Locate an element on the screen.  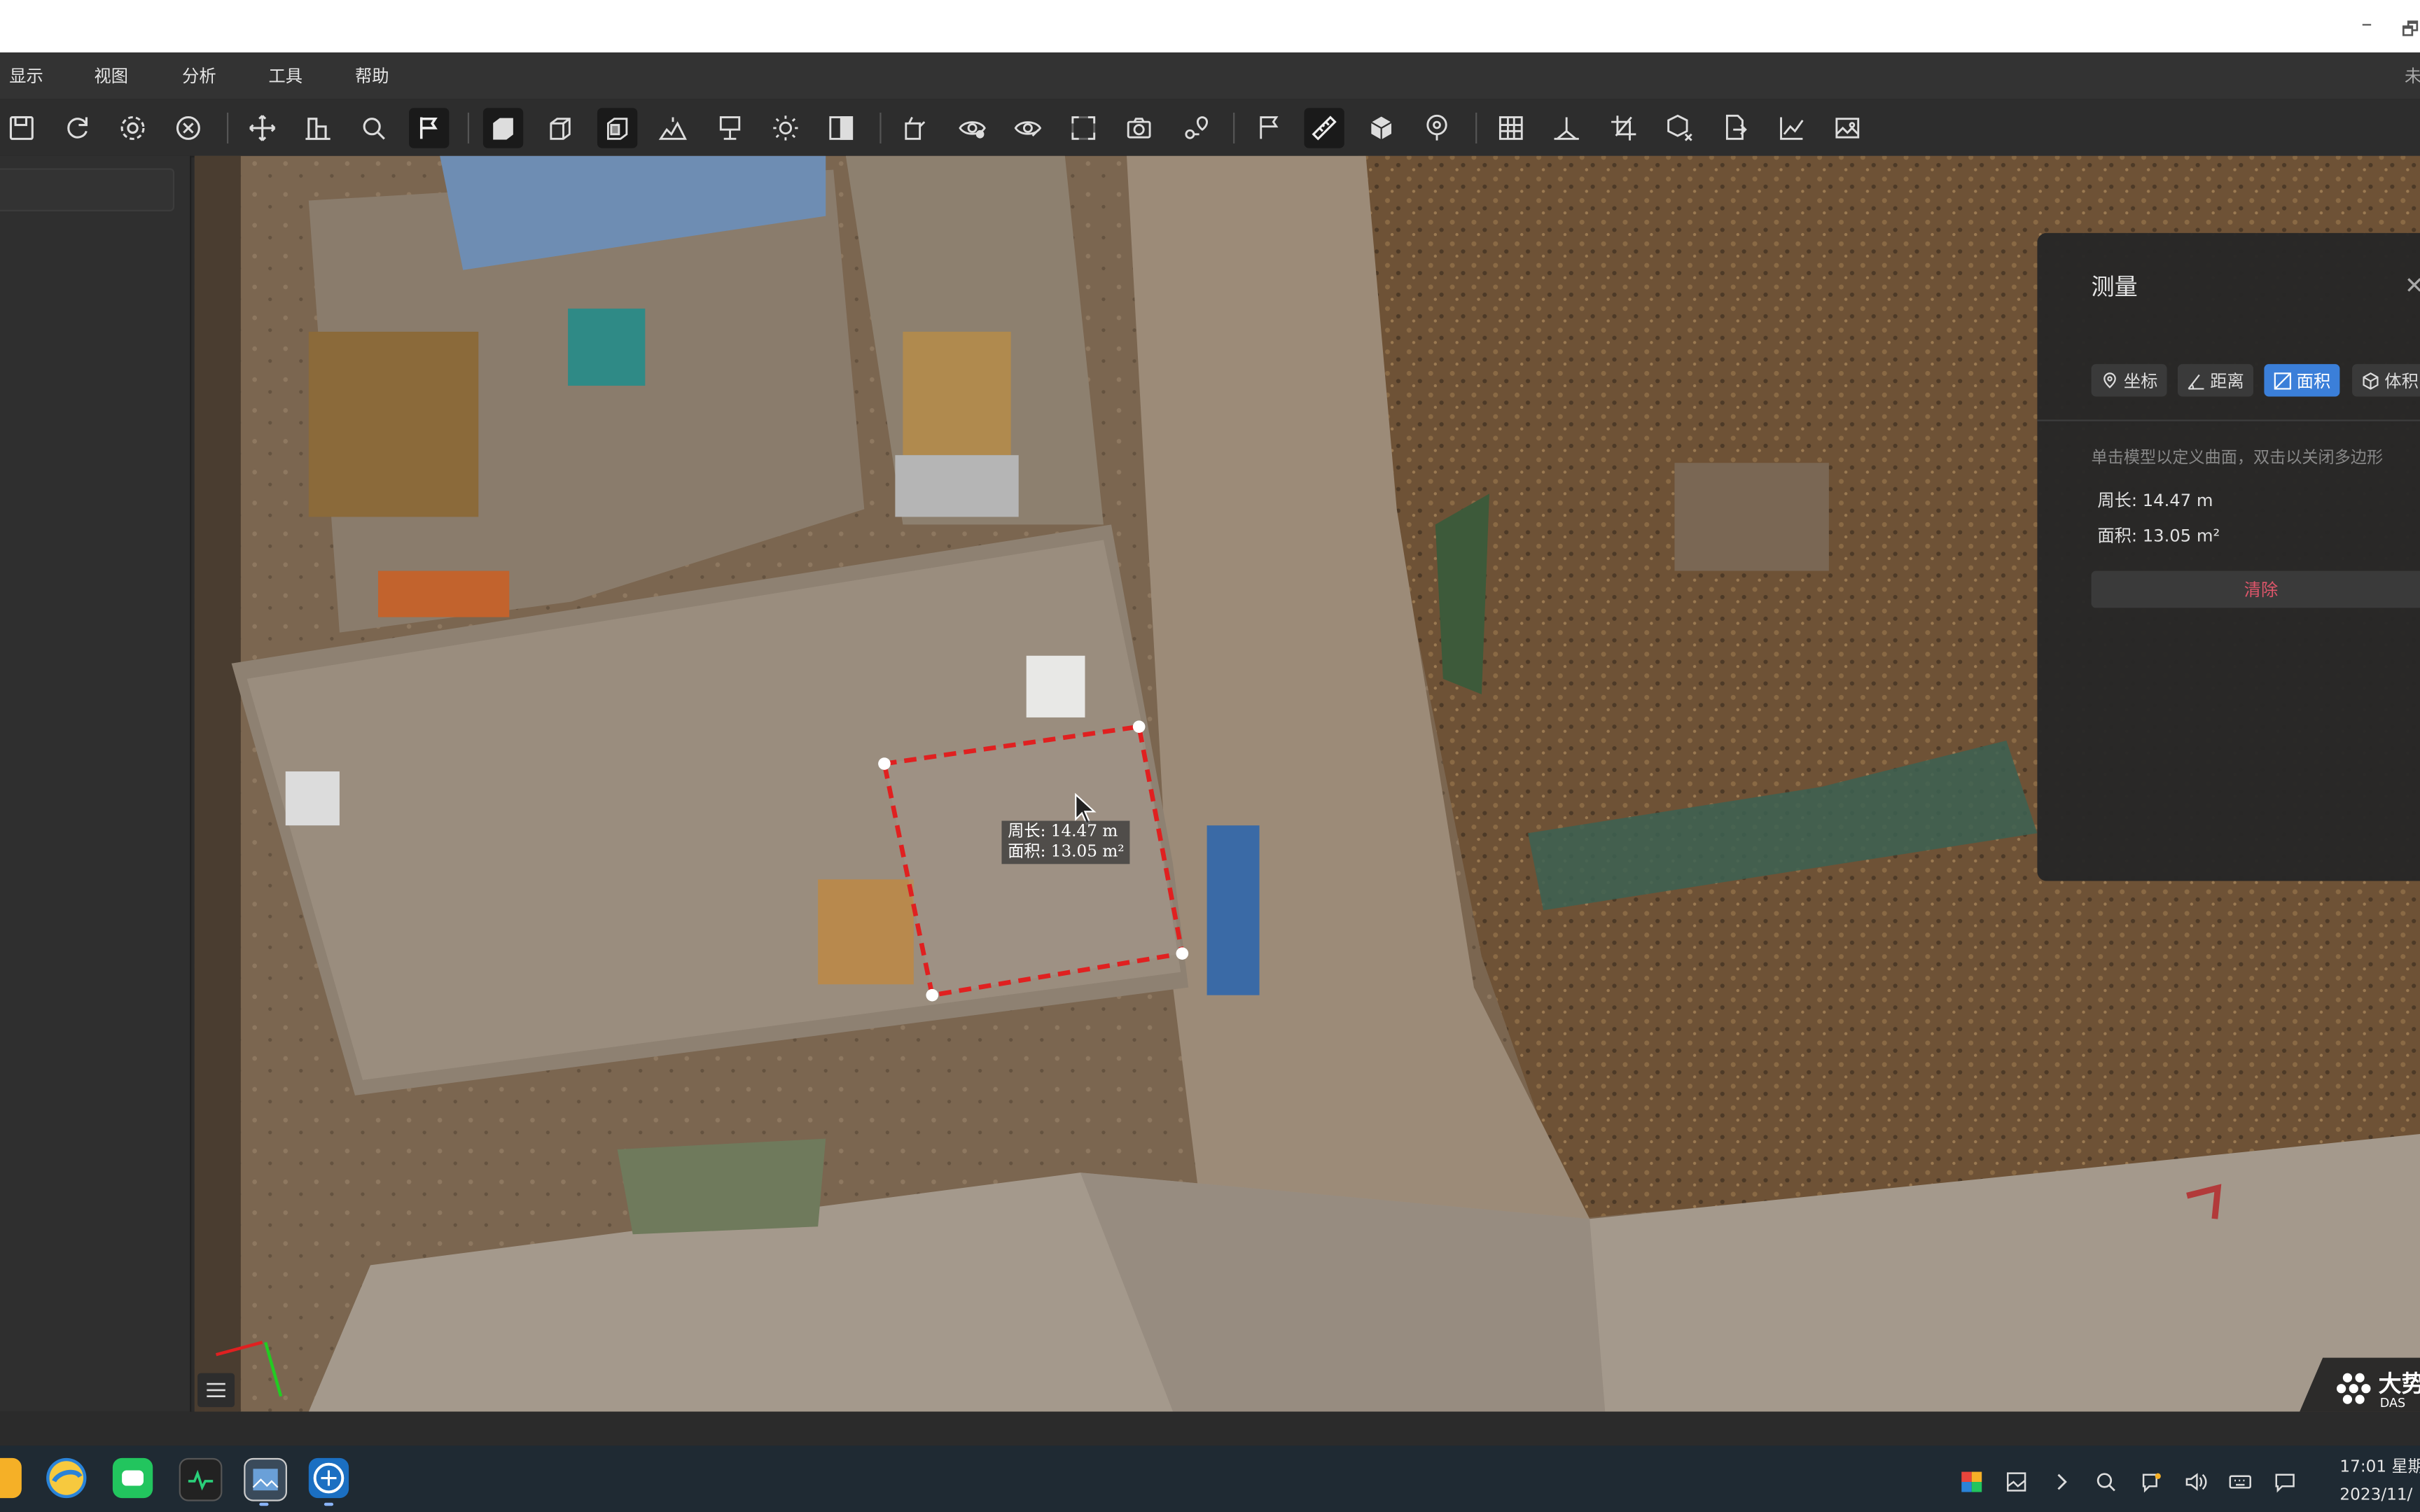
box-icon is located at coordinates (1381, 128).